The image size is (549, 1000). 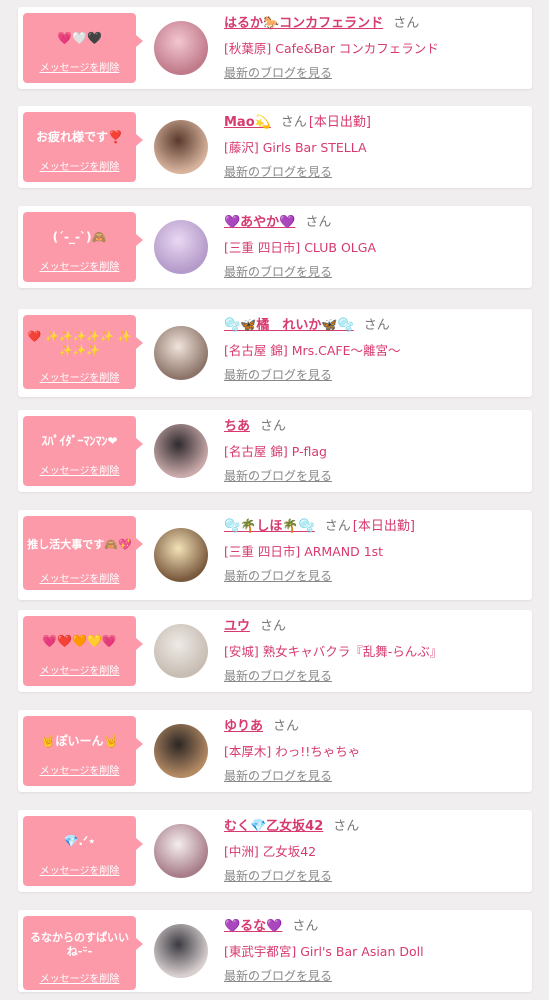 I want to click on cast-info: 💜あやか💜 さん [三重 四日市] CLUB OLGA 最新のブログを見る, so click(x=375, y=243).